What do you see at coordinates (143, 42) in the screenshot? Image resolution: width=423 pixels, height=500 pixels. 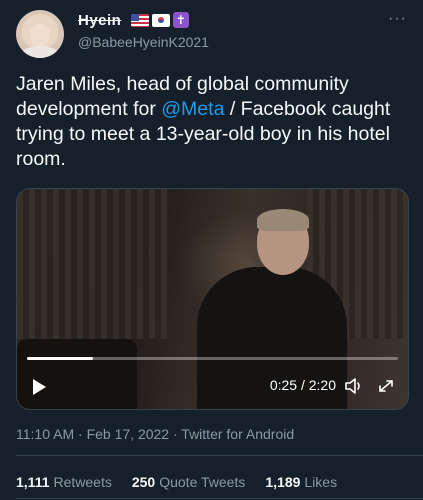 I see `user-handle: @BabeeHyeinK2021` at bounding box center [143, 42].